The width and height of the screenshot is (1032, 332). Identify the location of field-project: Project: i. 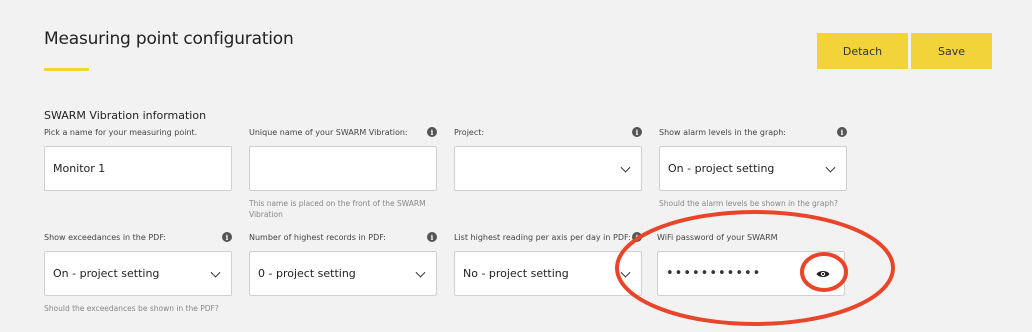
(548, 158).